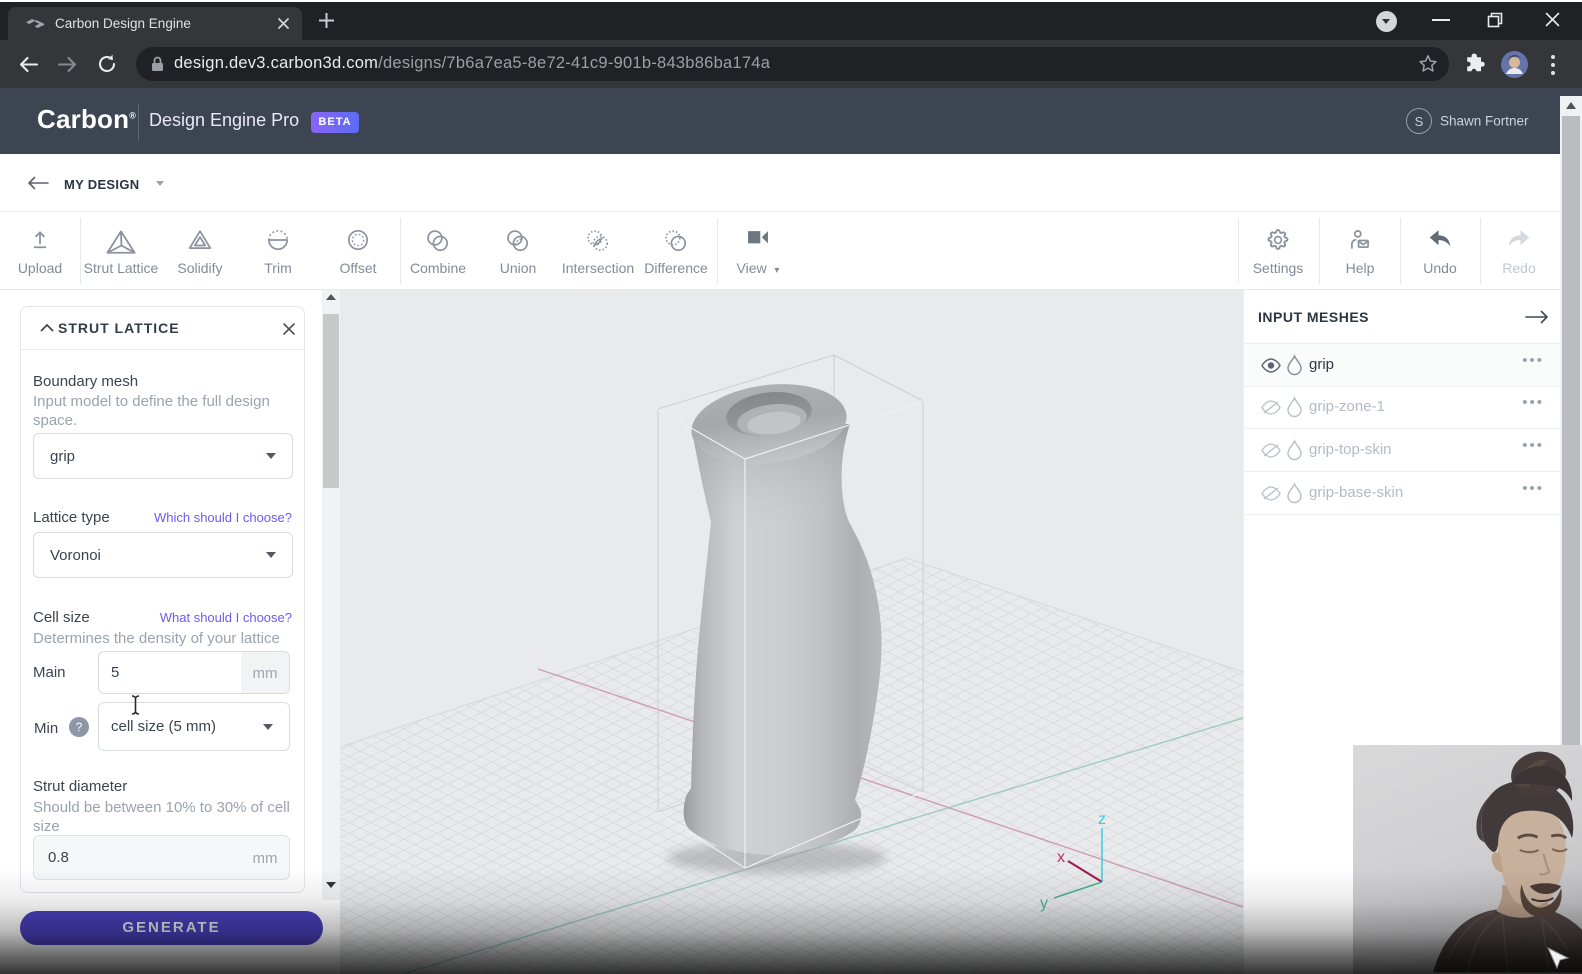 The height and width of the screenshot is (974, 1582). Describe the element at coordinates (1061, 857) in the screenshot. I see `svg-text: x` at that location.